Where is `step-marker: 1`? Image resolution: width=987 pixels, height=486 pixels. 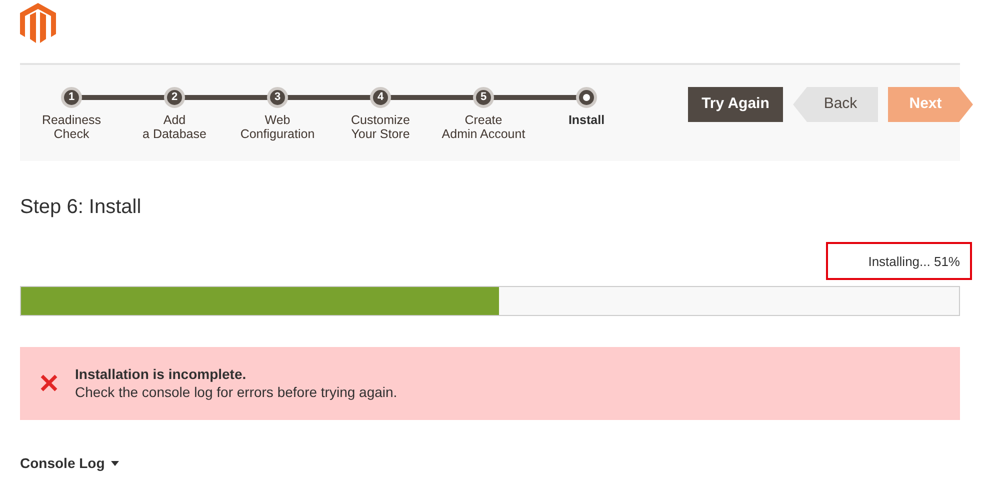 step-marker: 1 is located at coordinates (71, 97).